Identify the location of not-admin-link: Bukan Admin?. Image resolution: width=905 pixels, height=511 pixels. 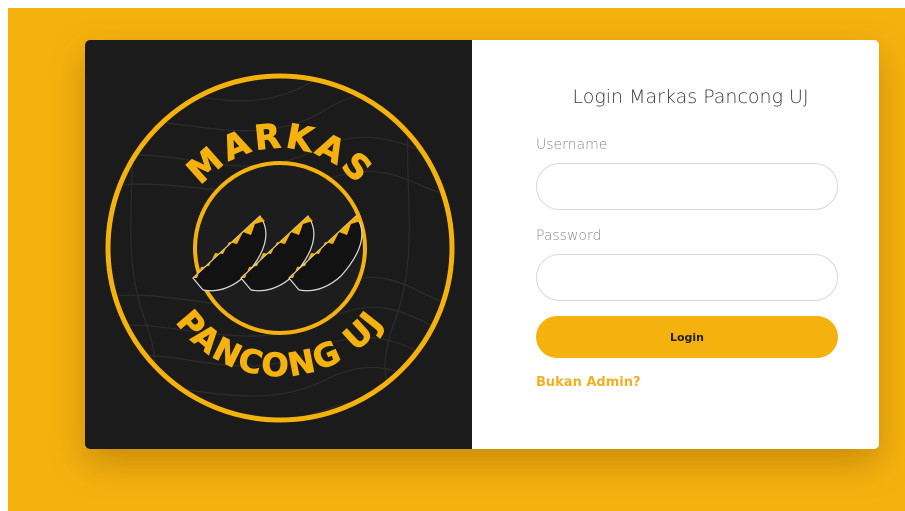
(588, 382).